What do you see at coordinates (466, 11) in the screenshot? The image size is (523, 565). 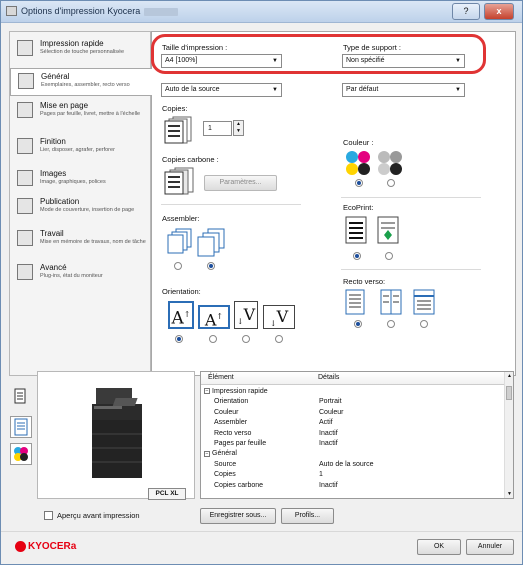 I see `help-button: ?` at bounding box center [466, 11].